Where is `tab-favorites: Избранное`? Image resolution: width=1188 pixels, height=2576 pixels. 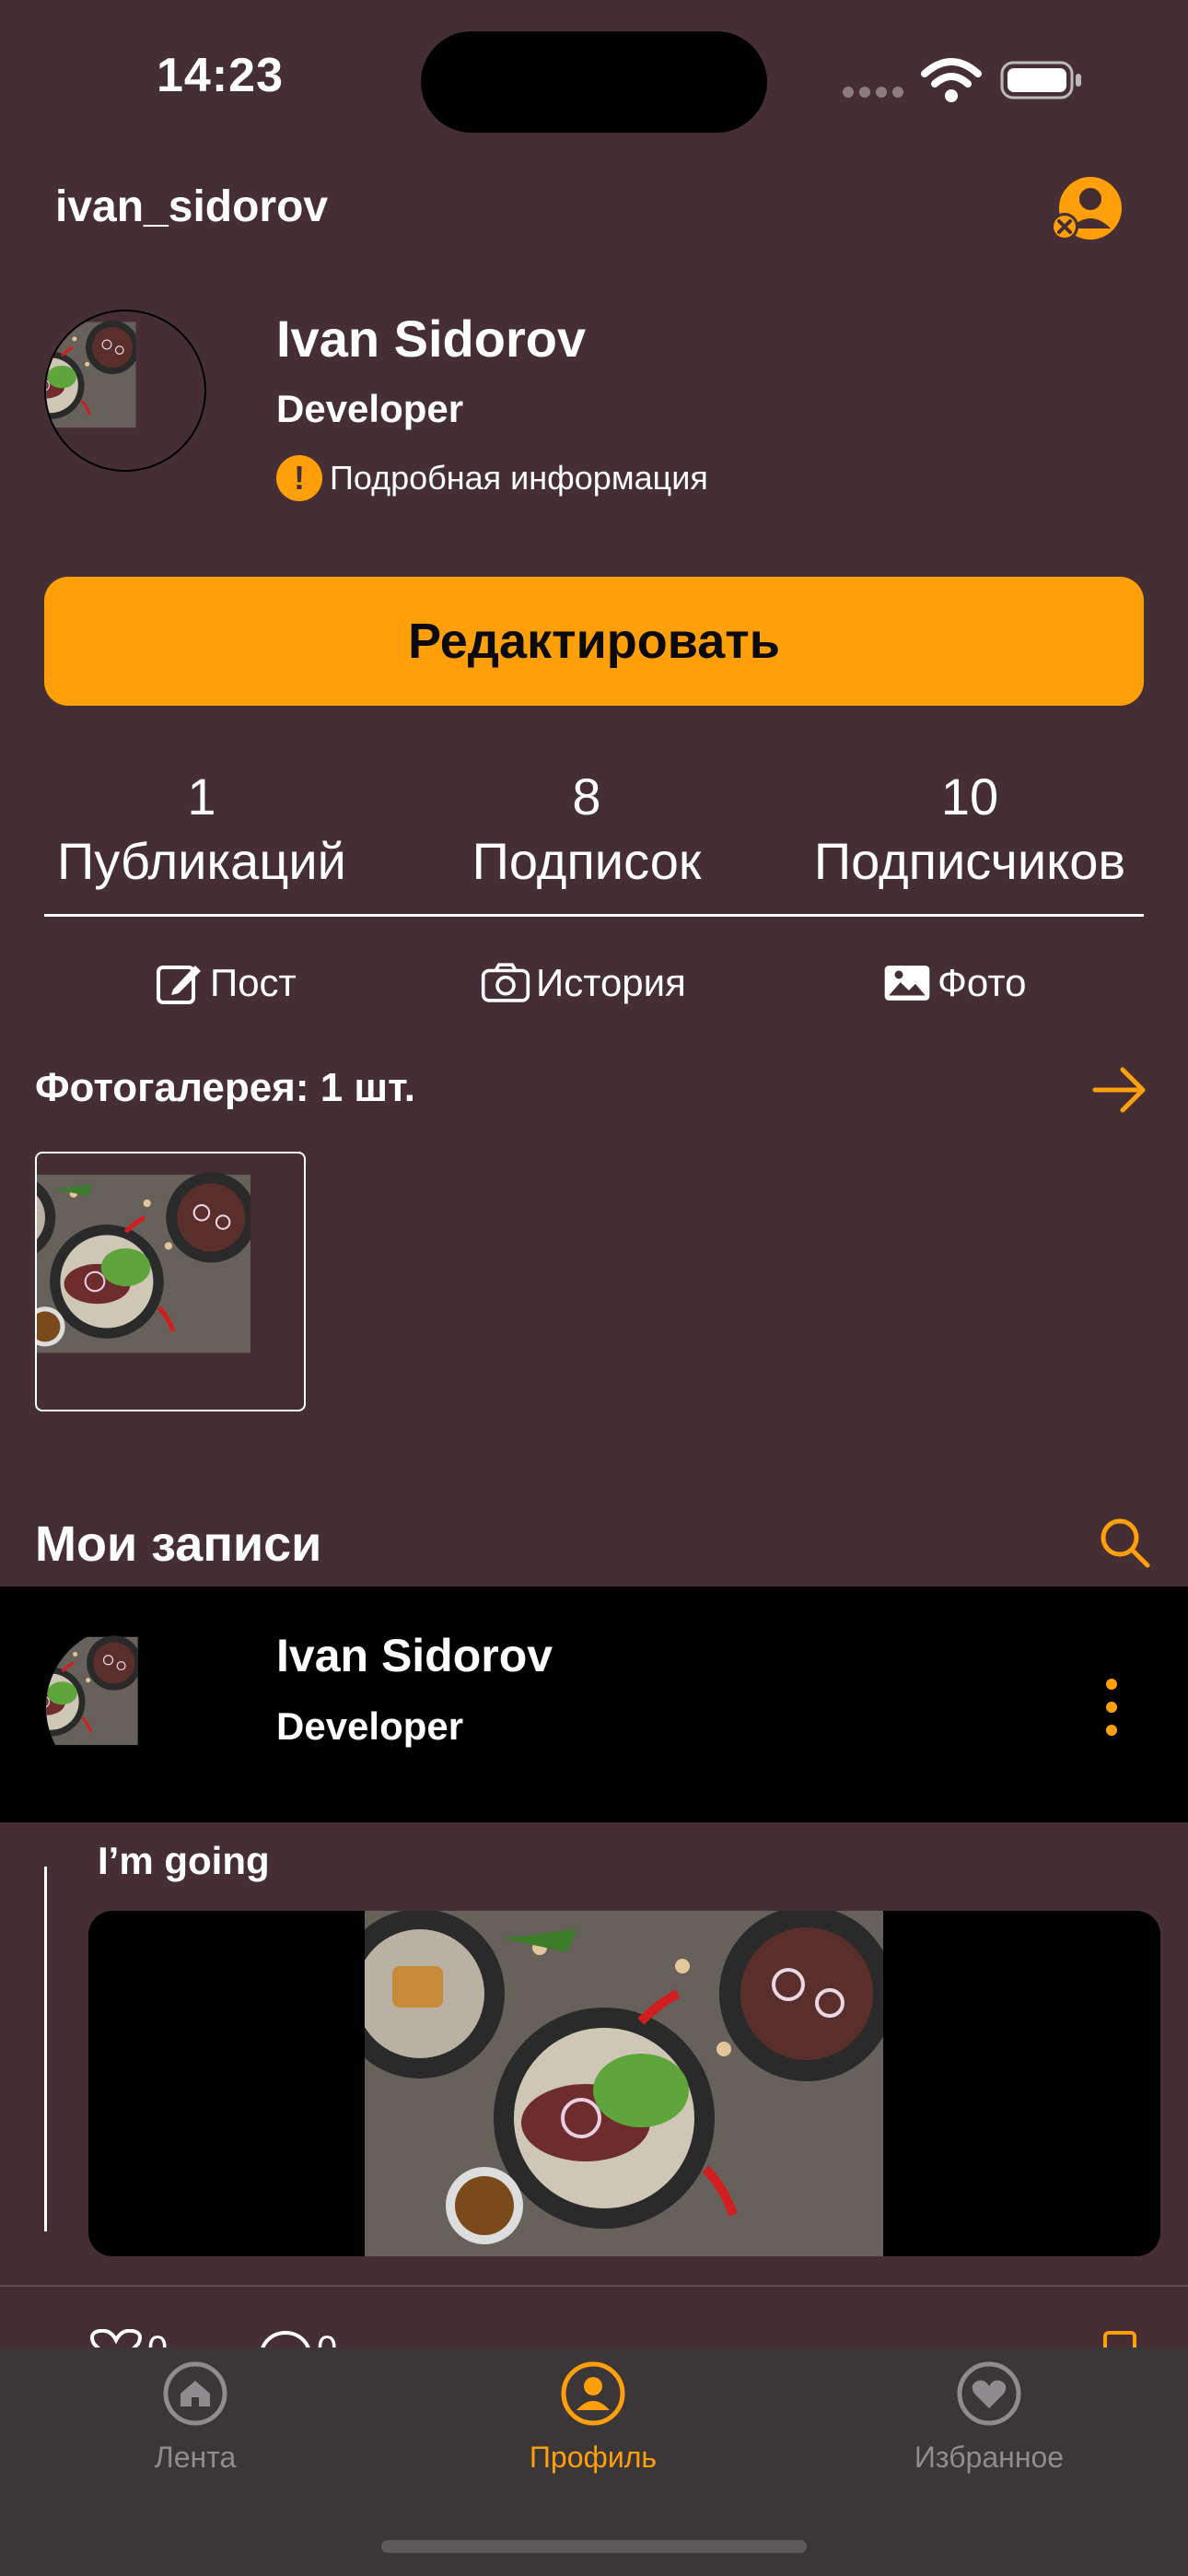 tab-favorites: Избранное is located at coordinates (989, 2417).